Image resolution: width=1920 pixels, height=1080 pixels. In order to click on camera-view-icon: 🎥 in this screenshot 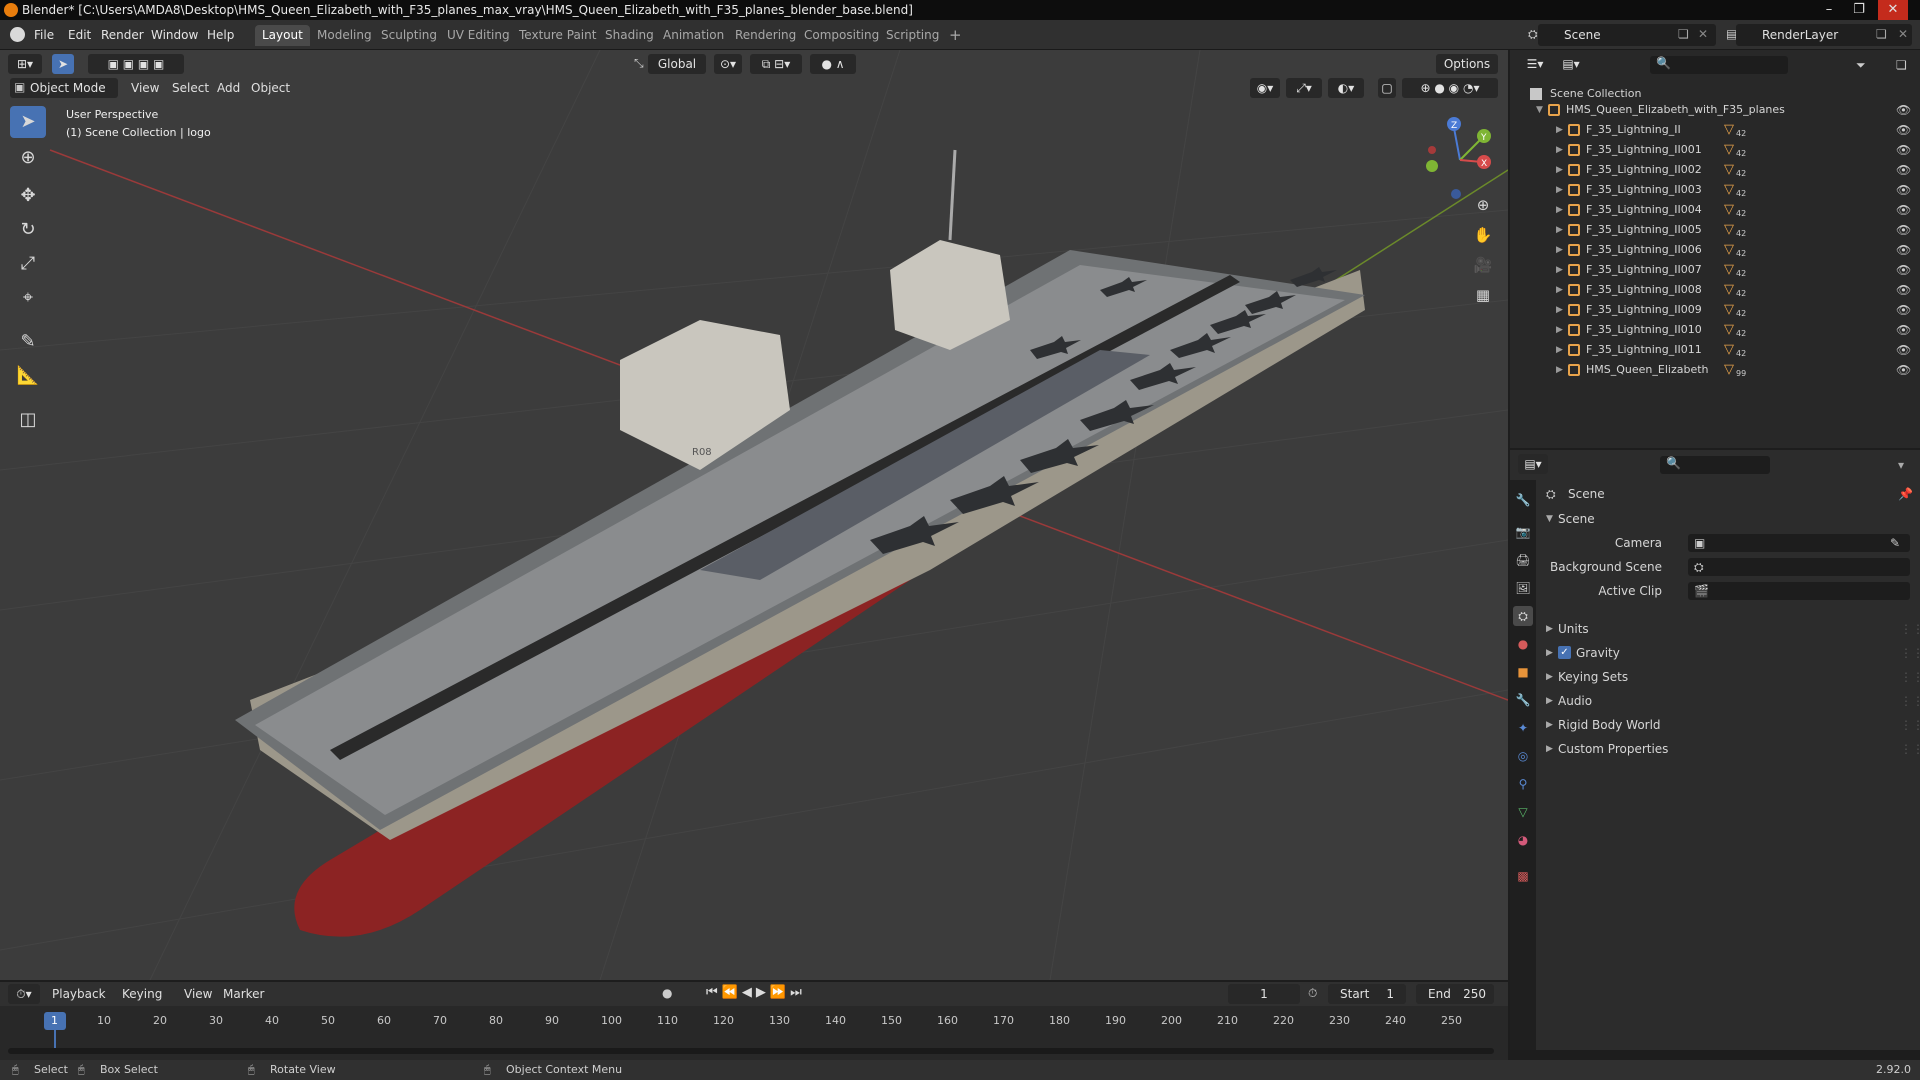, I will do `click(1483, 265)`.